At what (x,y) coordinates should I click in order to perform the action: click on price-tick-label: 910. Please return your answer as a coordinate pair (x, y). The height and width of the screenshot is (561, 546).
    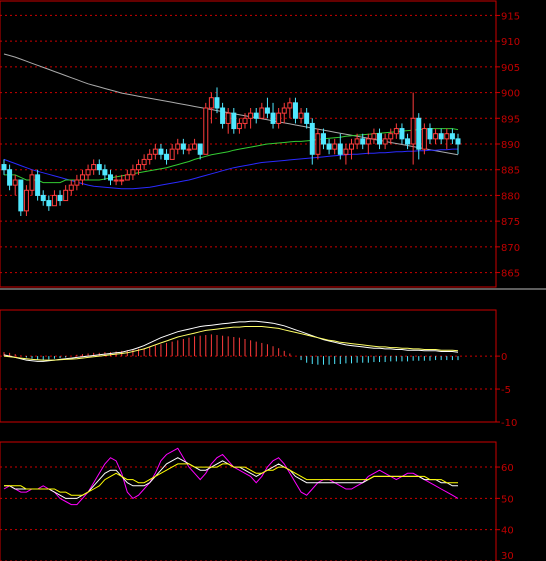
    Looking at the image, I should click on (510, 42).